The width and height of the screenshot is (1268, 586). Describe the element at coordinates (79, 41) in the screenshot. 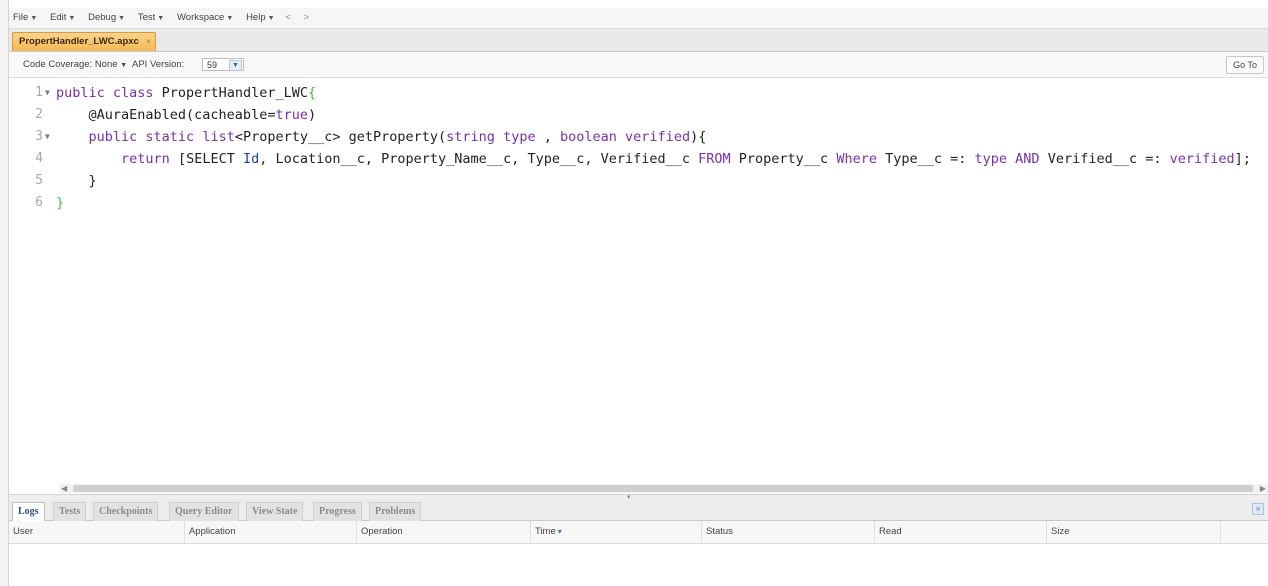

I see `file-tab-label: PropertHandler_LWC.apxc` at that location.